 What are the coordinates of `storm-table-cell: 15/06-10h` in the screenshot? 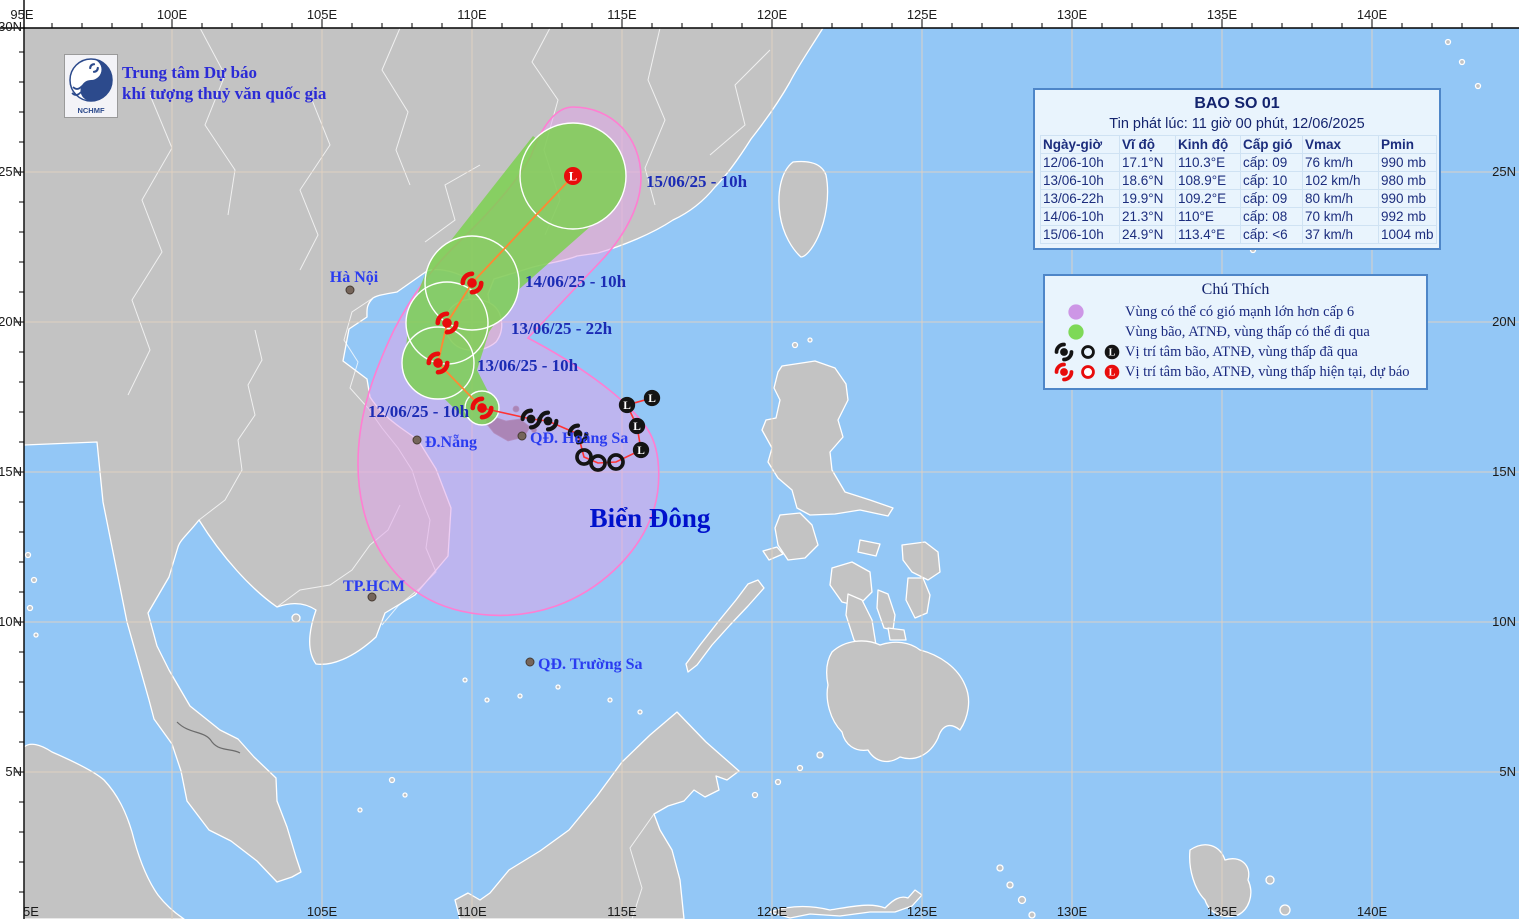 It's located at (1080, 234).